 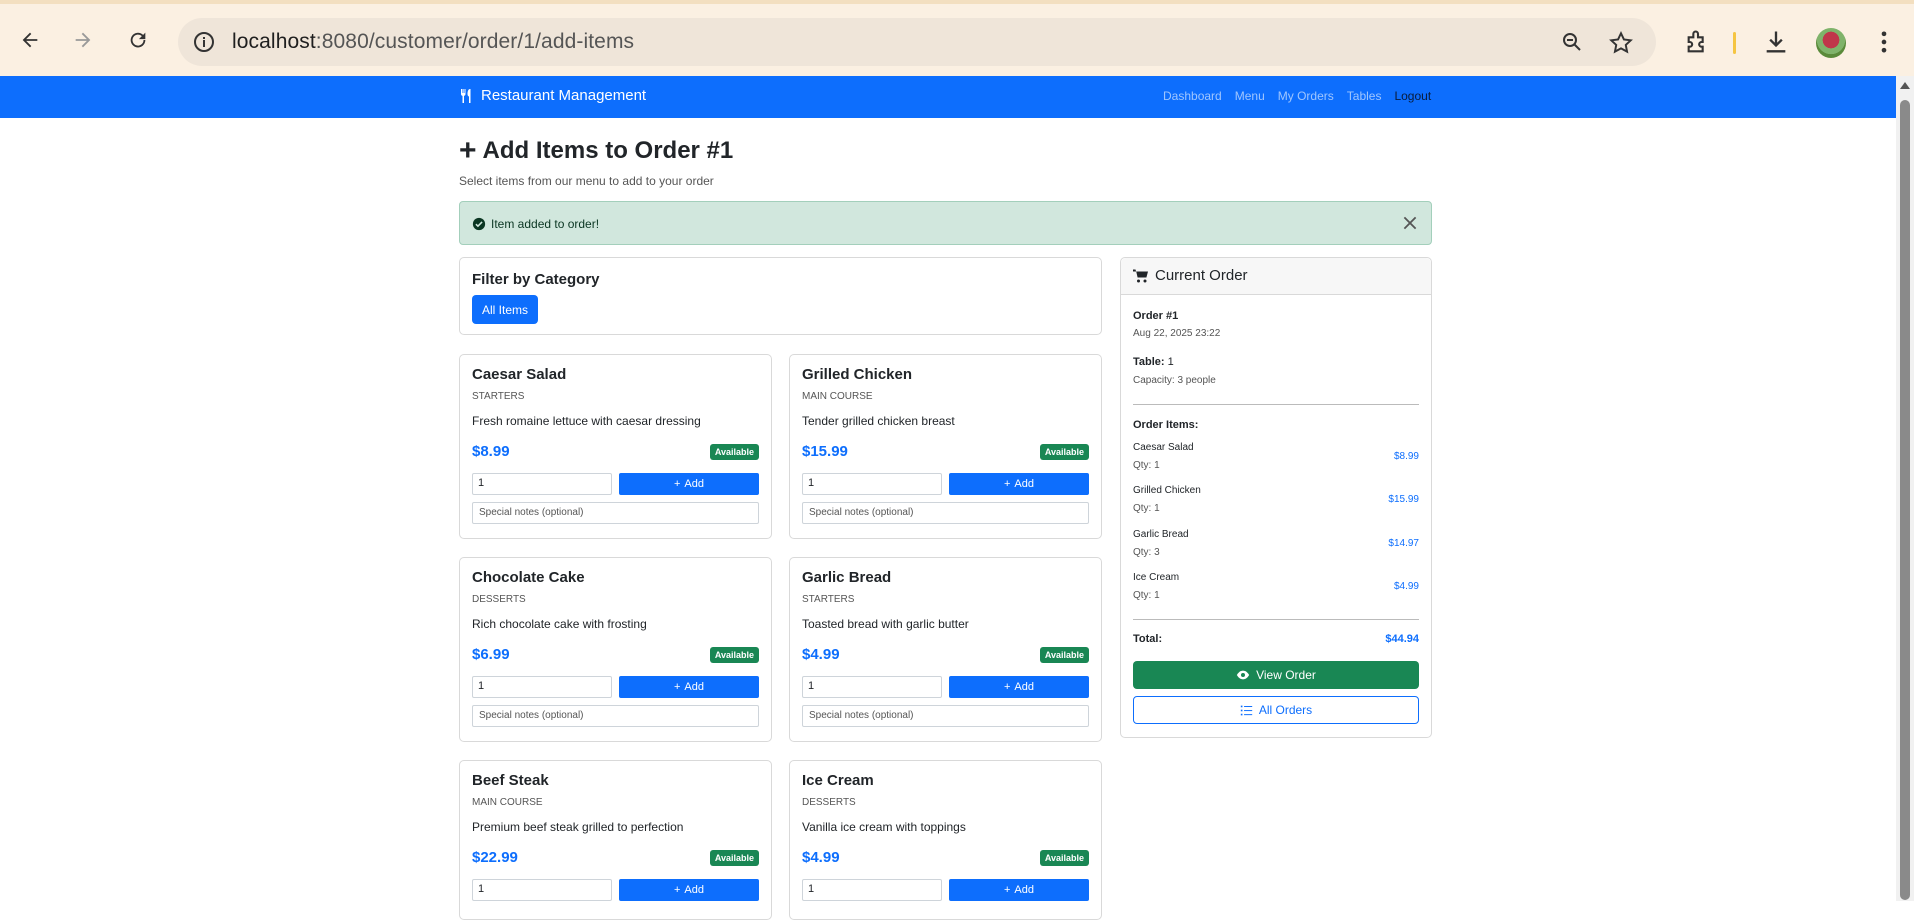 I want to click on view-order-button: View Order, so click(x=1276, y=675).